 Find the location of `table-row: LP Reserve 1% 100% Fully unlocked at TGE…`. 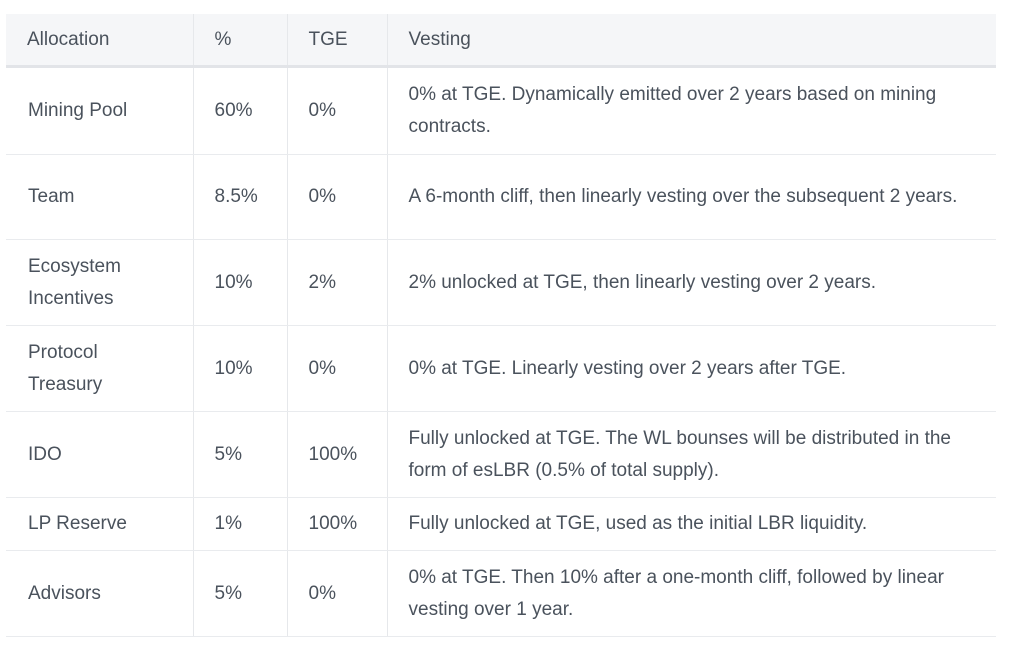

table-row: LP Reserve 1% 100% Fully unlocked at TGE… is located at coordinates (501, 524).